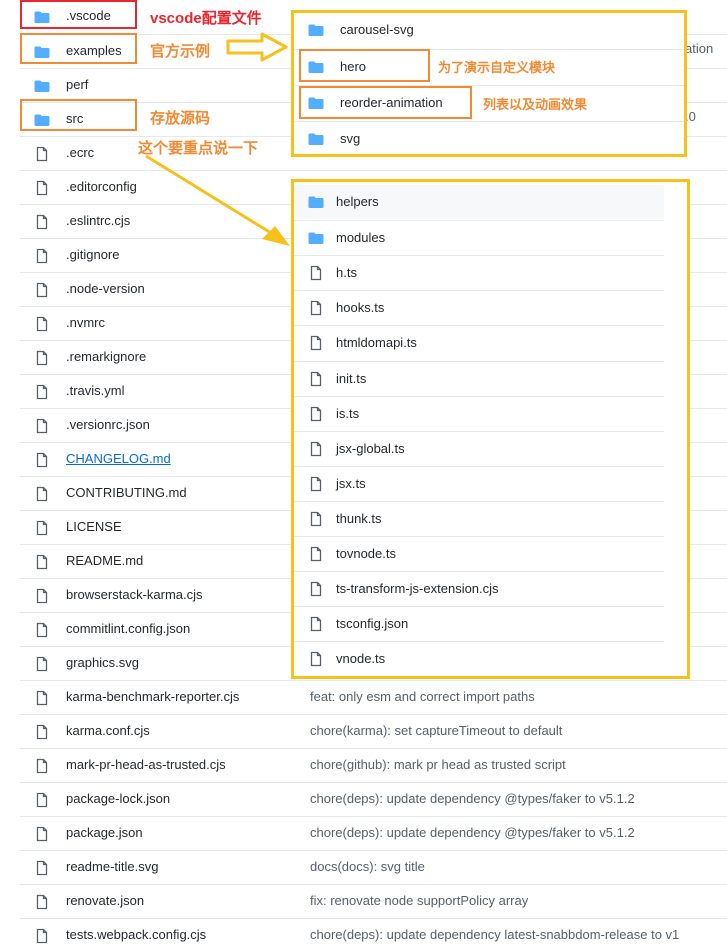 This screenshot has width=727, height=952. Describe the element at coordinates (376, 342) in the screenshot. I see `file-name-link: htmldomapi.ts` at that location.